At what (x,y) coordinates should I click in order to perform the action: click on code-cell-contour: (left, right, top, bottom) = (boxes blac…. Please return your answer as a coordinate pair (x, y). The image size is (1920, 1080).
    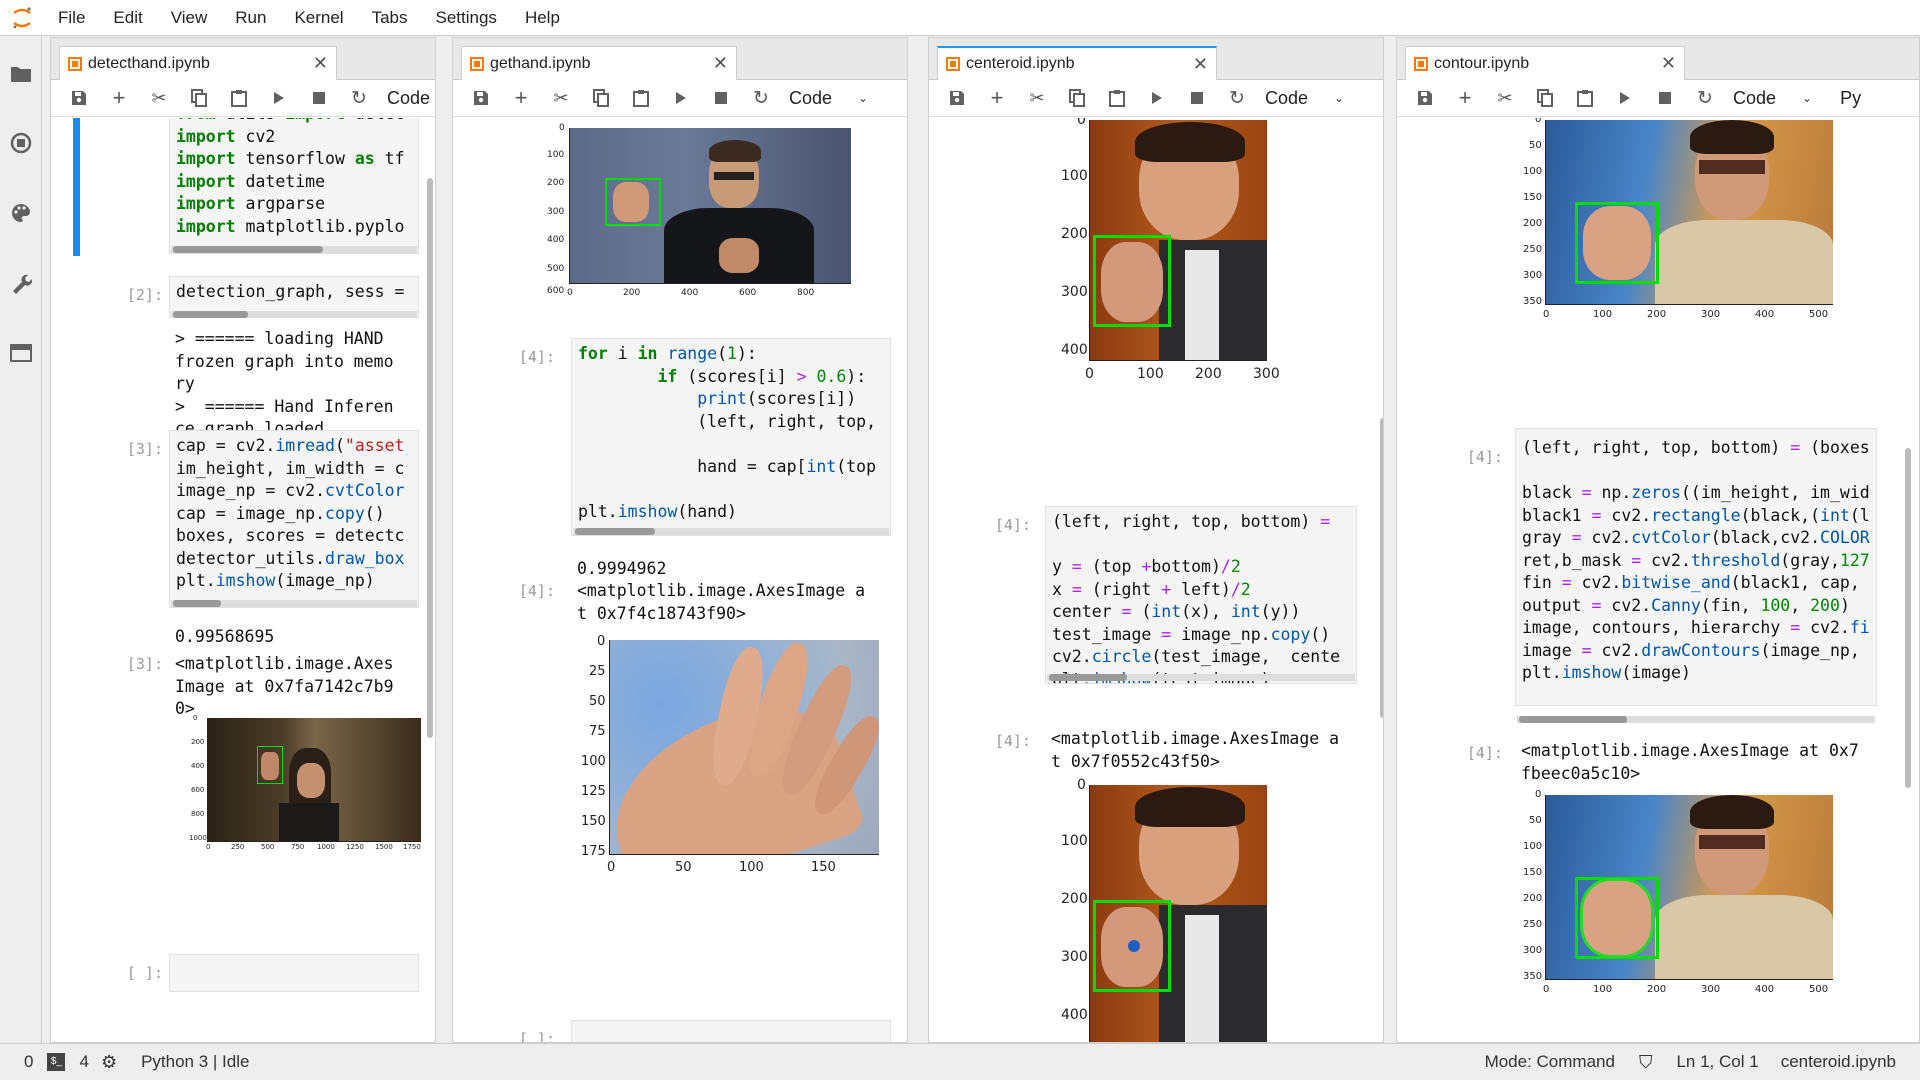
    Looking at the image, I should click on (1696, 567).